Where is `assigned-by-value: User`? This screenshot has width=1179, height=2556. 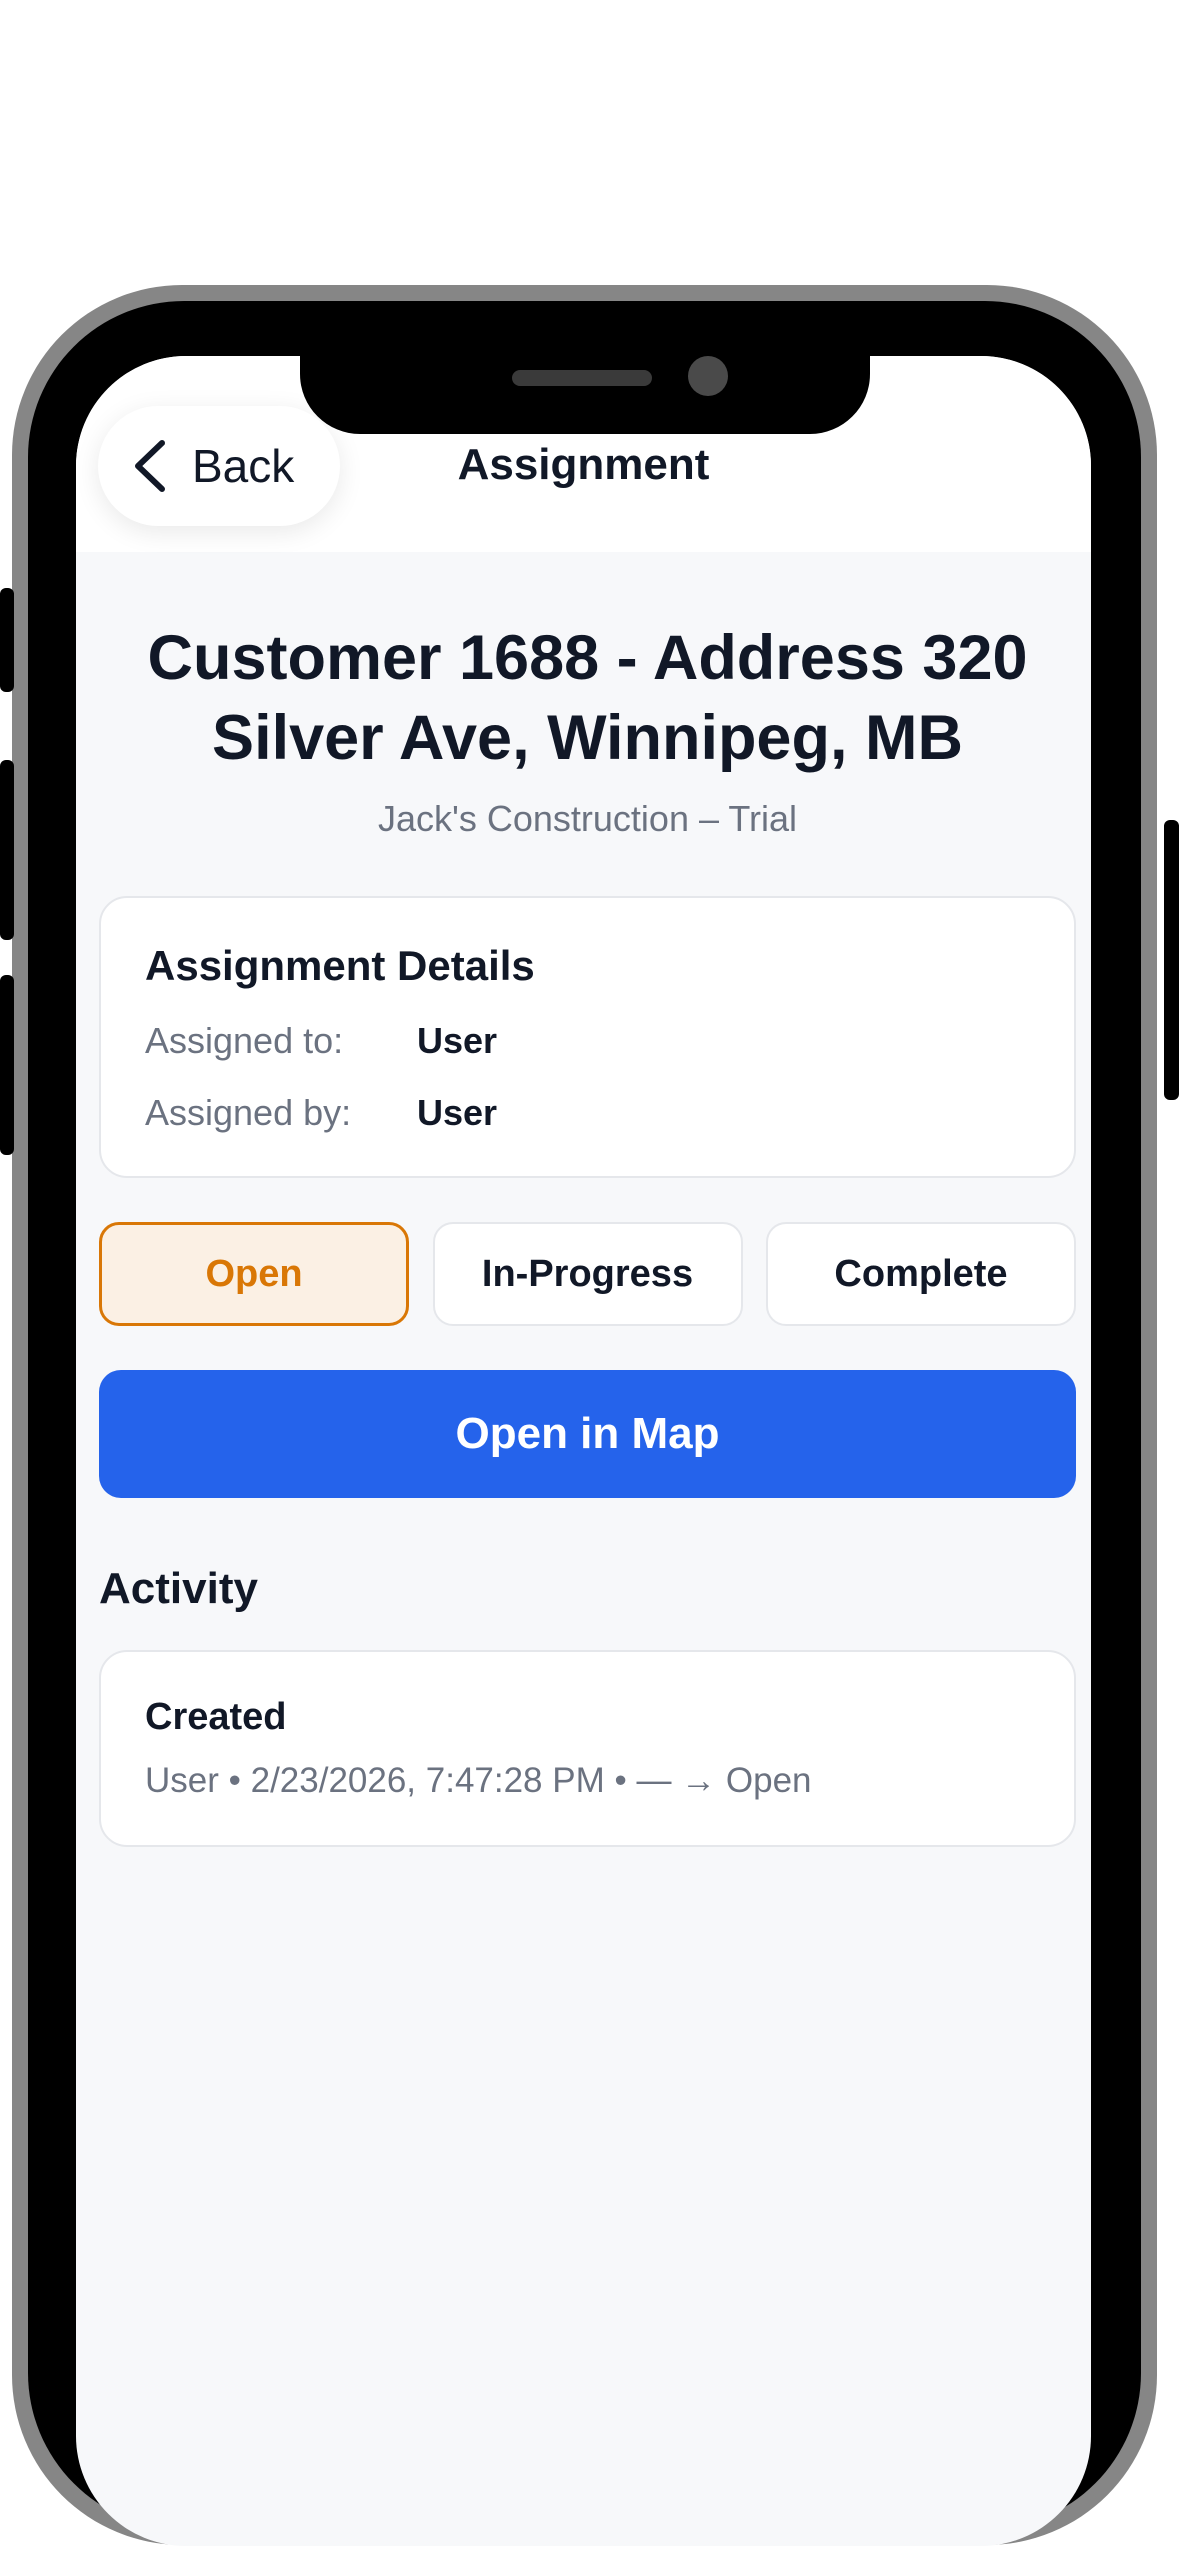
assigned-by-value: User is located at coordinates (457, 1112).